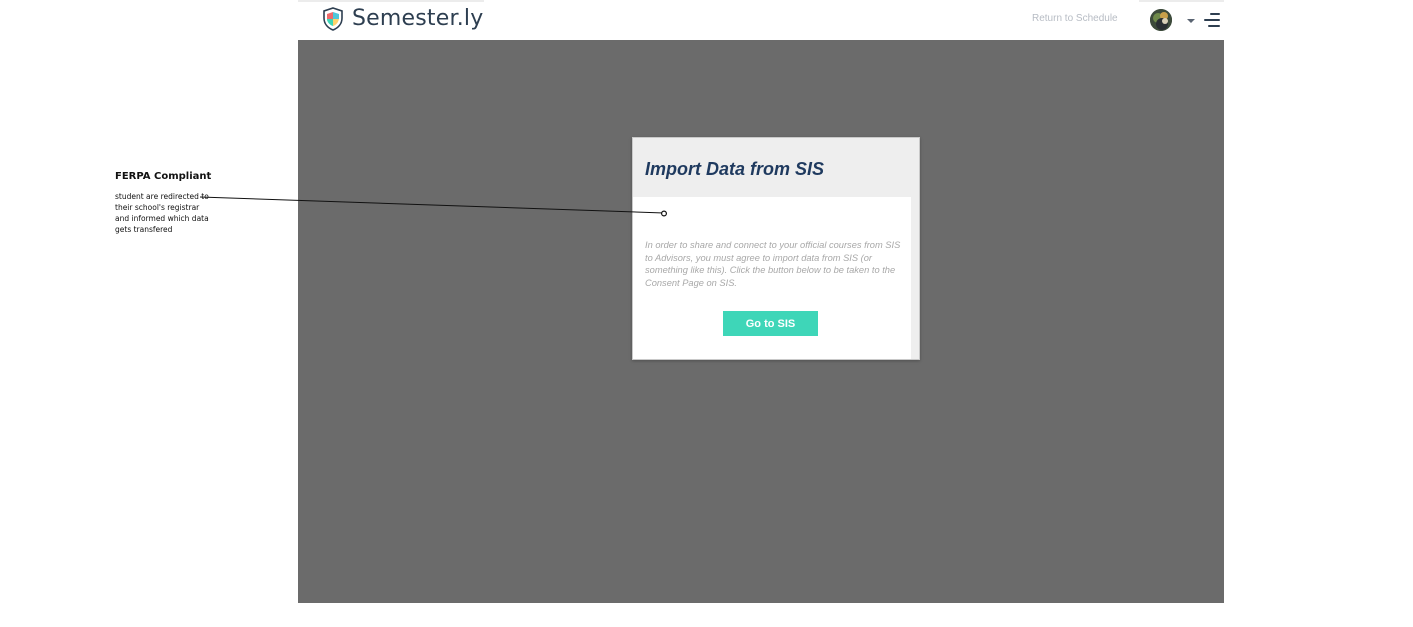 This screenshot has width=1413, height=627. Describe the element at coordinates (1212, 20) in the screenshot. I see `hamburger-menu-icon` at that location.